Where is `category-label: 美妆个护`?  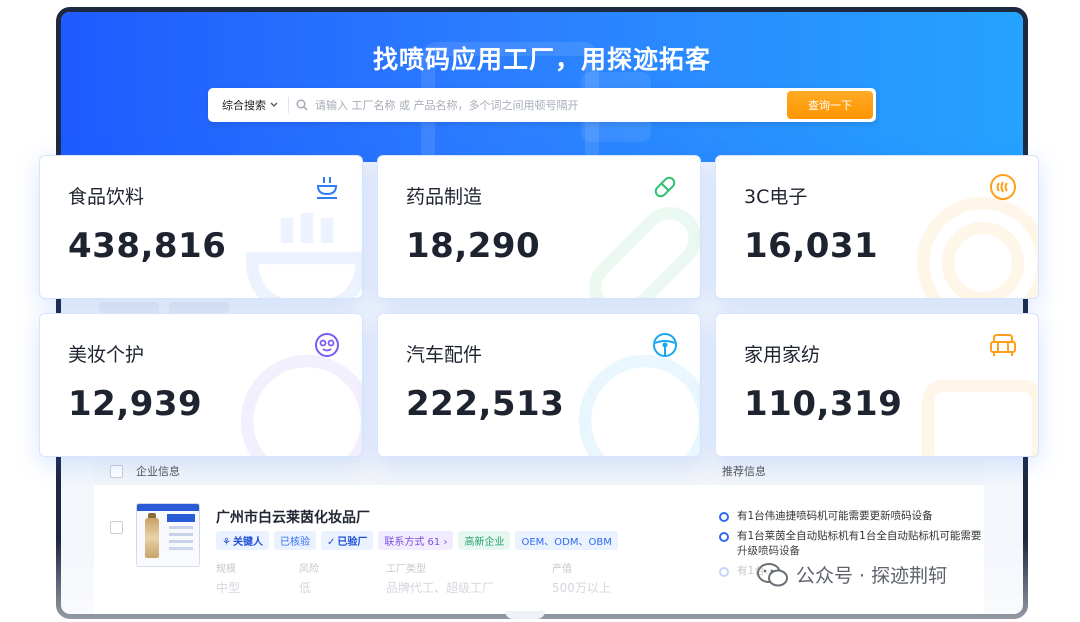
category-label: 美妆个护 is located at coordinates (106, 355).